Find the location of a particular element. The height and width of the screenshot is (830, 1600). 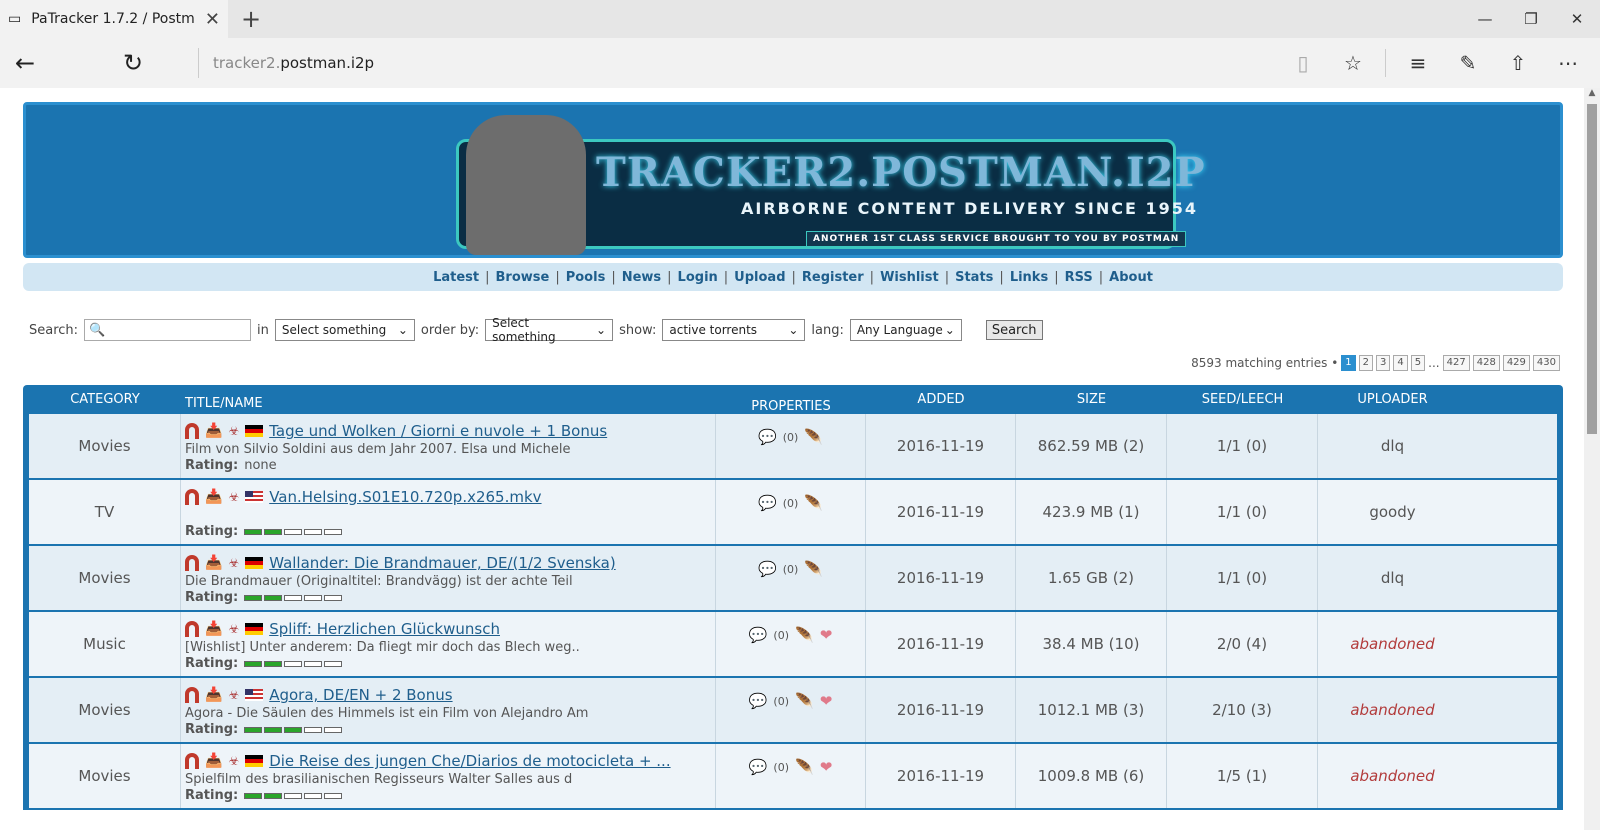

page-link: 430 is located at coordinates (1546, 363).